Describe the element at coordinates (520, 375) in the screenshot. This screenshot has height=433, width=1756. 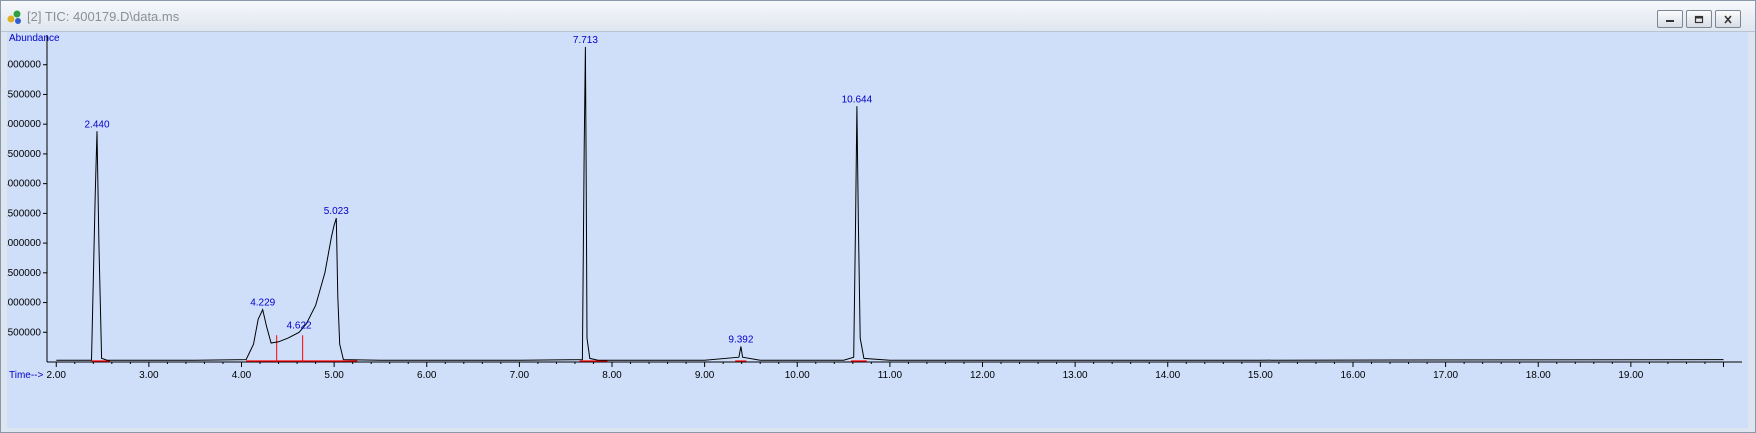
I see `x-tick-label: 7.00` at that location.